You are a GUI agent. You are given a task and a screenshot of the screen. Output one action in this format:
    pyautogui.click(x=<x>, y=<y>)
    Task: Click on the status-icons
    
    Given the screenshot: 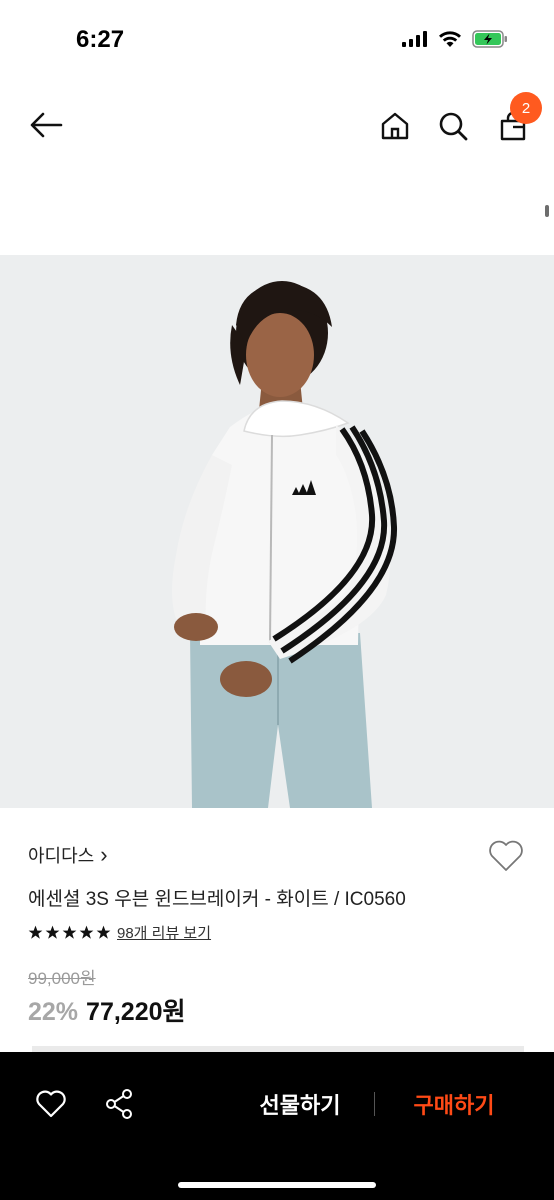 What is the action you would take?
    pyautogui.click(x=455, y=41)
    